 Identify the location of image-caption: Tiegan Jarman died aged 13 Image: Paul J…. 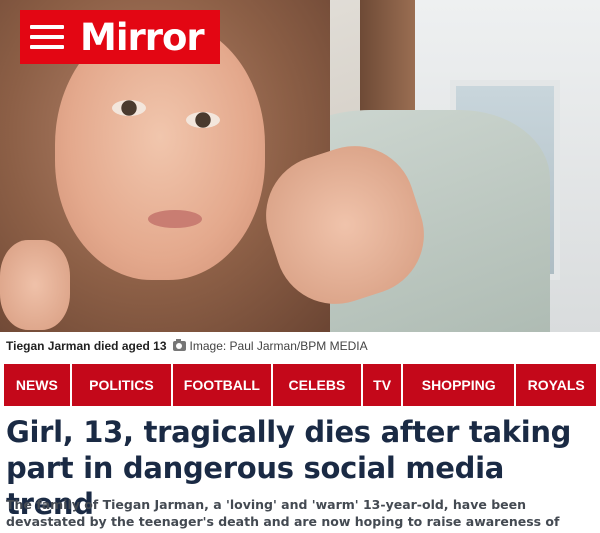
(301, 346).